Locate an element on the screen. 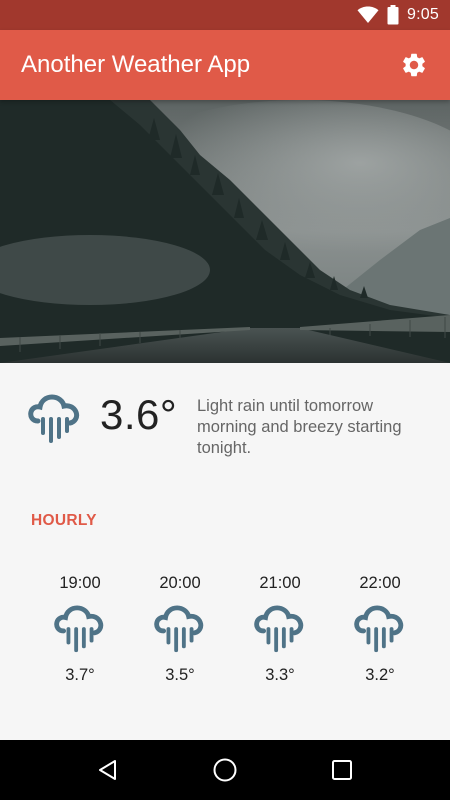  hourly-item: 21:00 3.3° is located at coordinates (280, 634).